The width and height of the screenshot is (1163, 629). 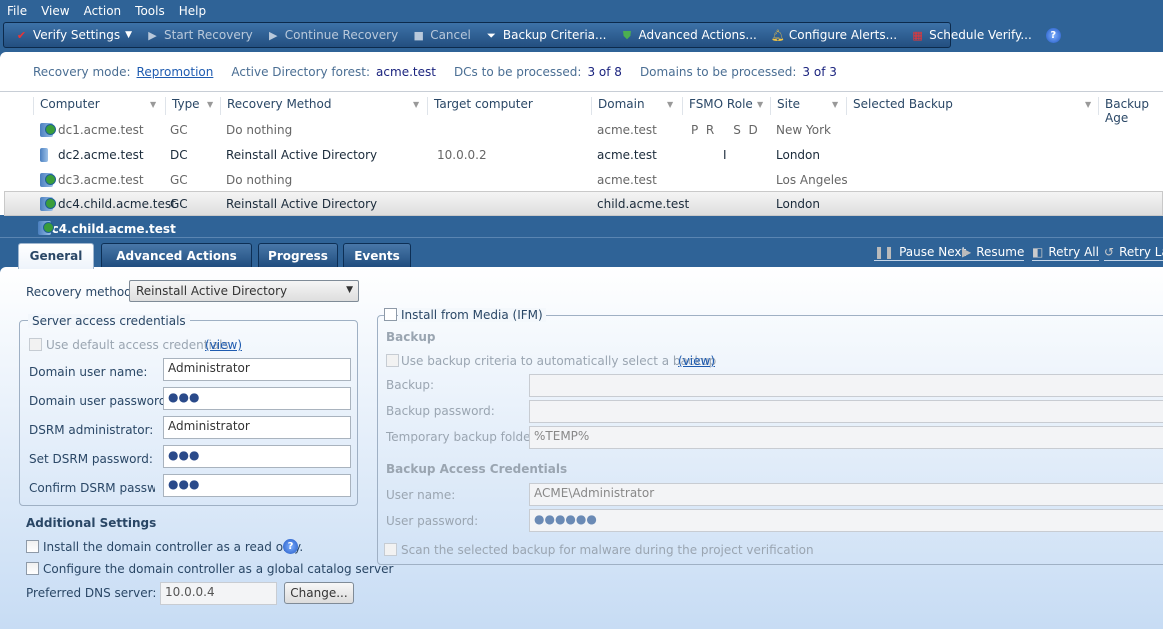 What do you see at coordinates (137, 345) in the screenshot?
I see `use-default-credentials-label: Use default access credentials` at bounding box center [137, 345].